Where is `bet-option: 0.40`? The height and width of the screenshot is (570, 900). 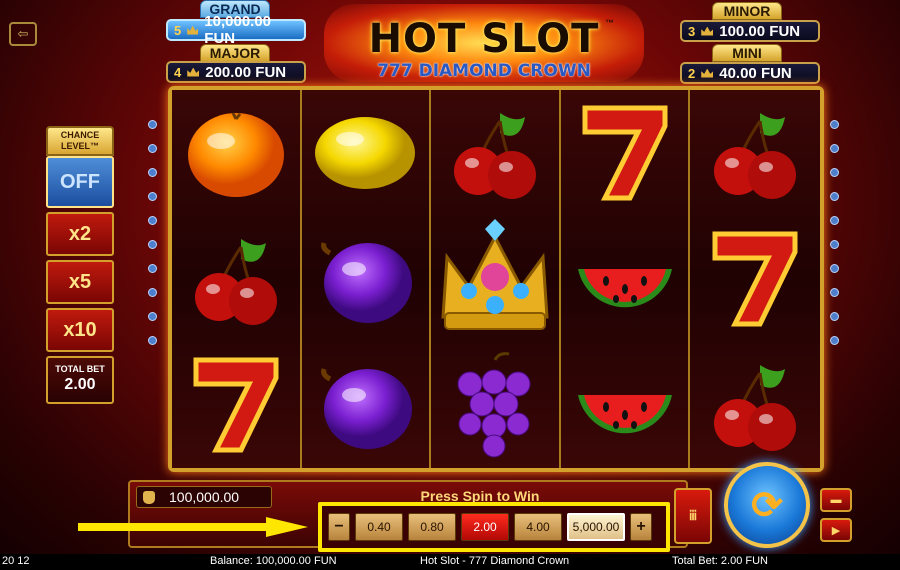
bet-option: 0.40 is located at coordinates (379, 527).